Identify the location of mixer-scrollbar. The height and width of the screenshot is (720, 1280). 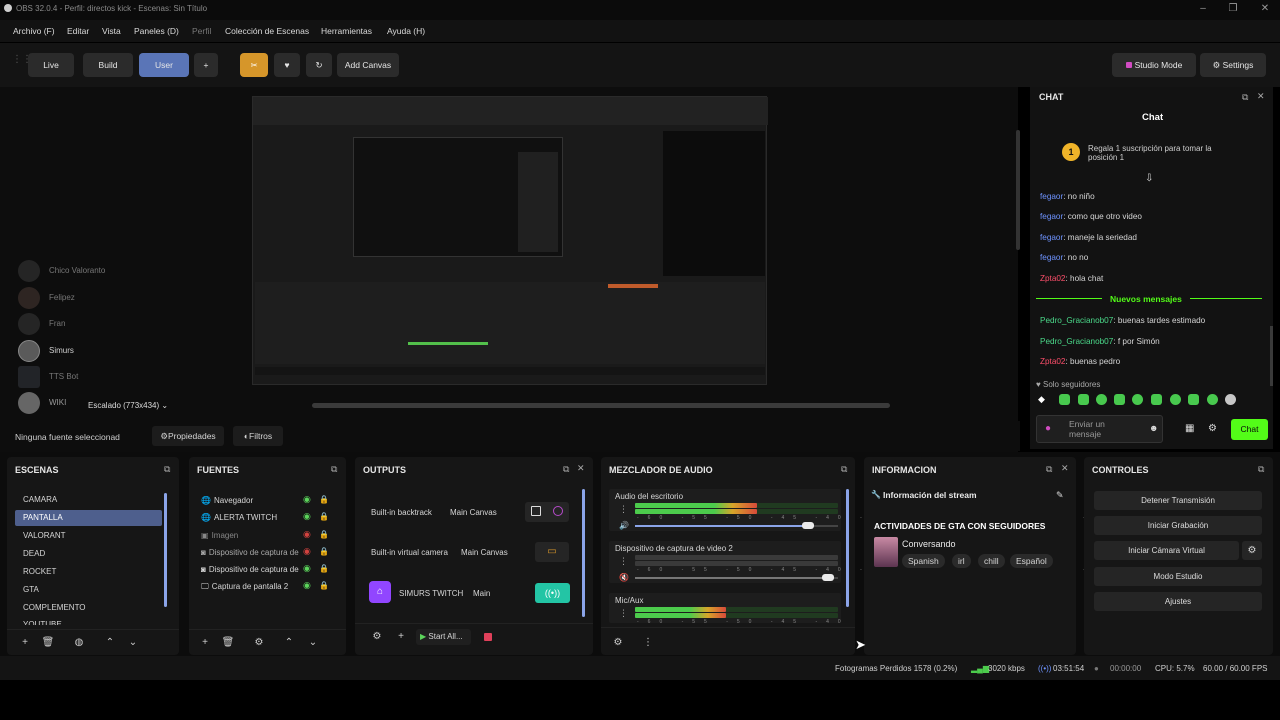
(847, 548).